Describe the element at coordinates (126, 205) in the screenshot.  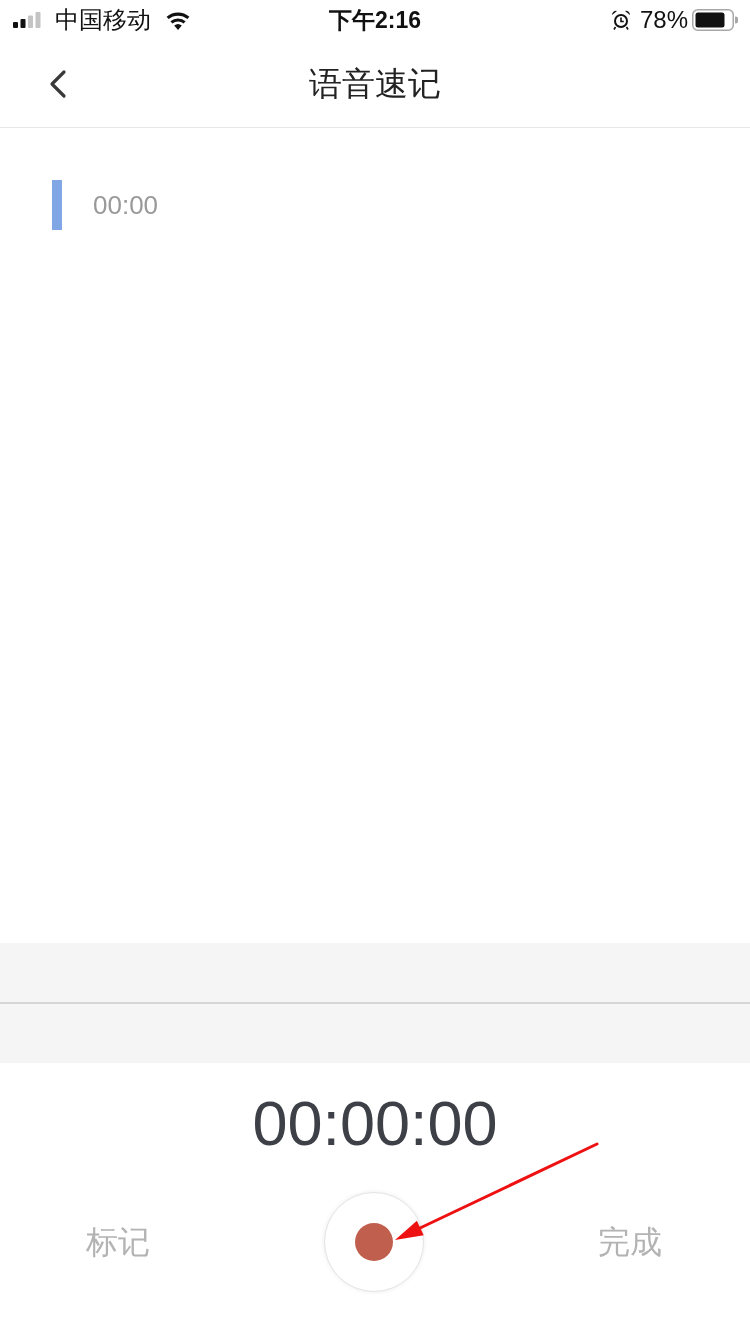
I see `segment-timestamp: 00:00` at that location.